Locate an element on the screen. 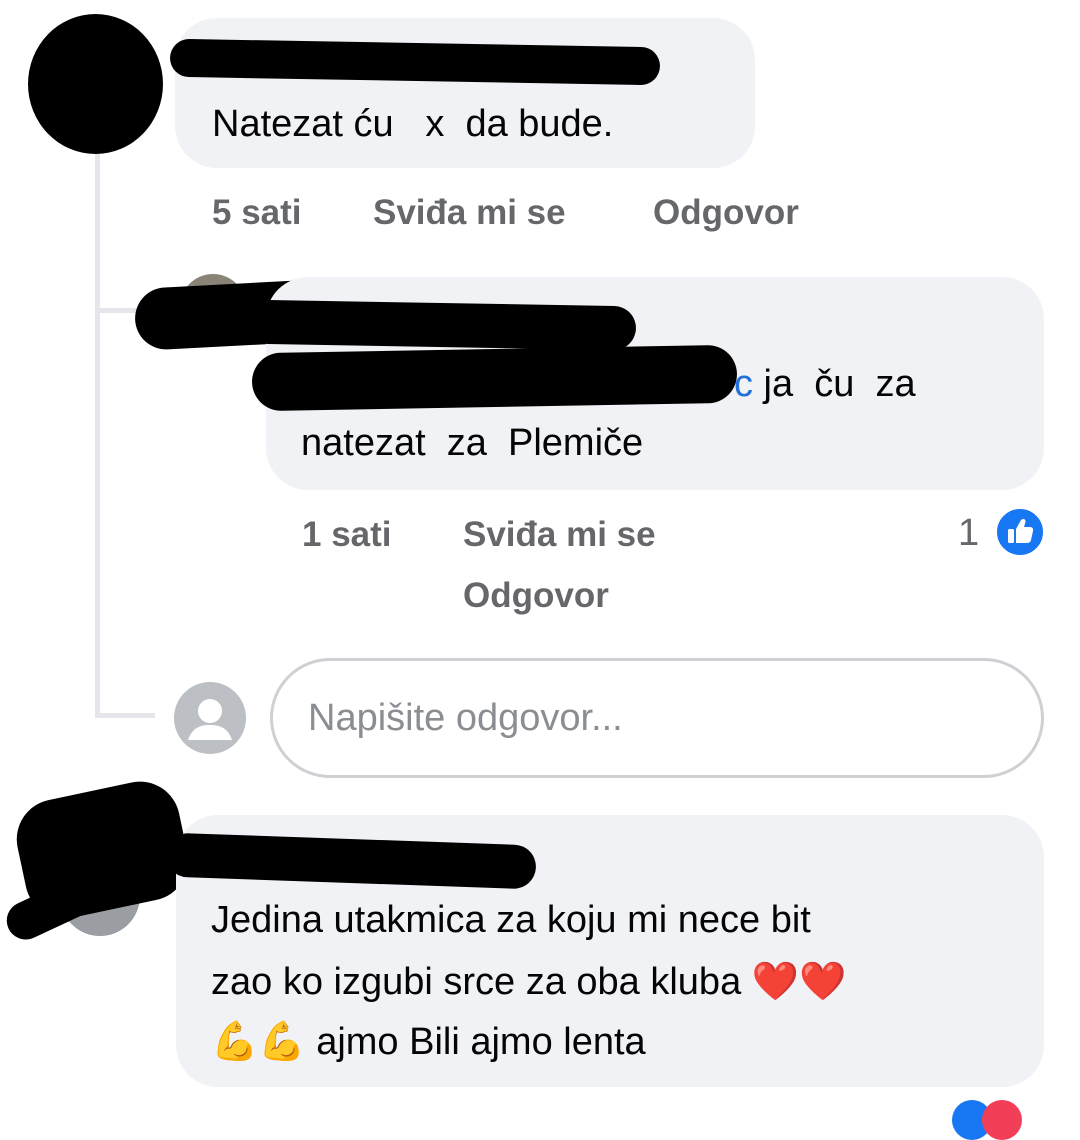 This screenshot has height=1140, width=1080. reaction-icons-partial is located at coordinates (992, 1120).